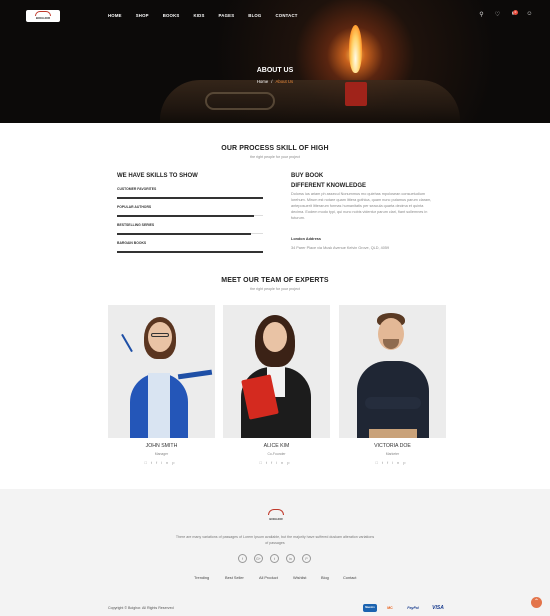 The height and width of the screenshot is (616, 550). What do you see at coordinates (157, 176) in the screenshot?
I see `skills-heading: WE HAVE SKILLS TO SHOW` at bounding box center [157, 176].